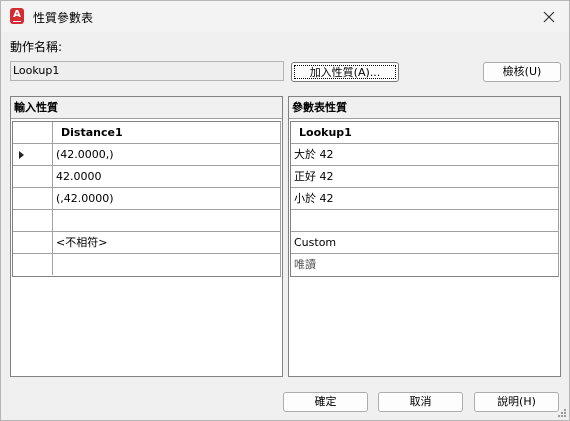 Image resolution: width=570 pixels, height=421 pixels. I want to click on row-selector-header, so click(33, 132).